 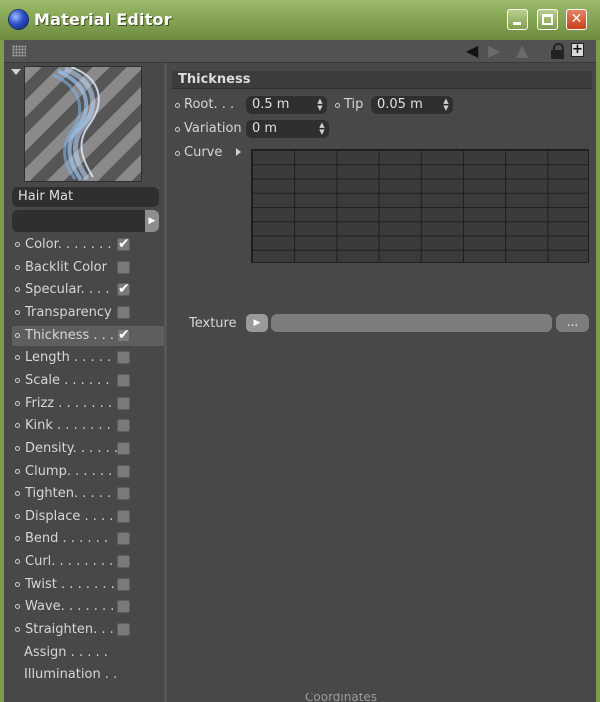 What do you see at coordinates (68, 312) in the screenshot?
I see `channel-label: Transparency` at bounding box center [68, 312].